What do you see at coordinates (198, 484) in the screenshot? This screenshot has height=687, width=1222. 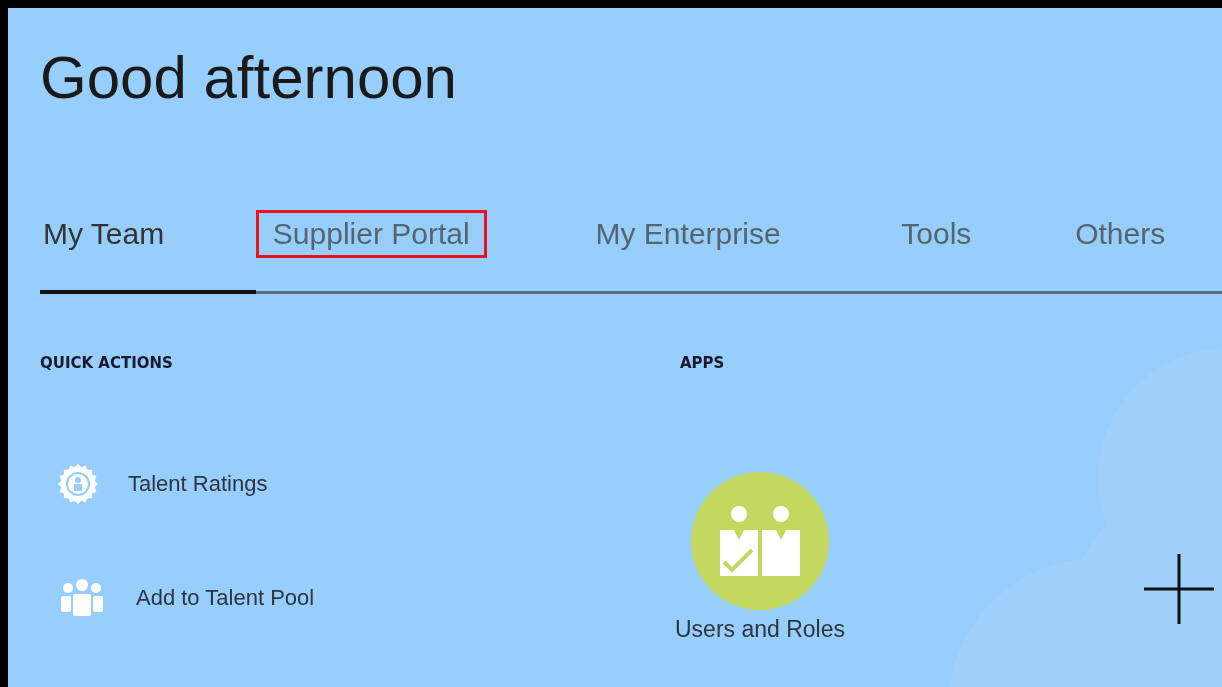 I see `quick-action-link: Talent Ratings` at bounding box center [198, 484].